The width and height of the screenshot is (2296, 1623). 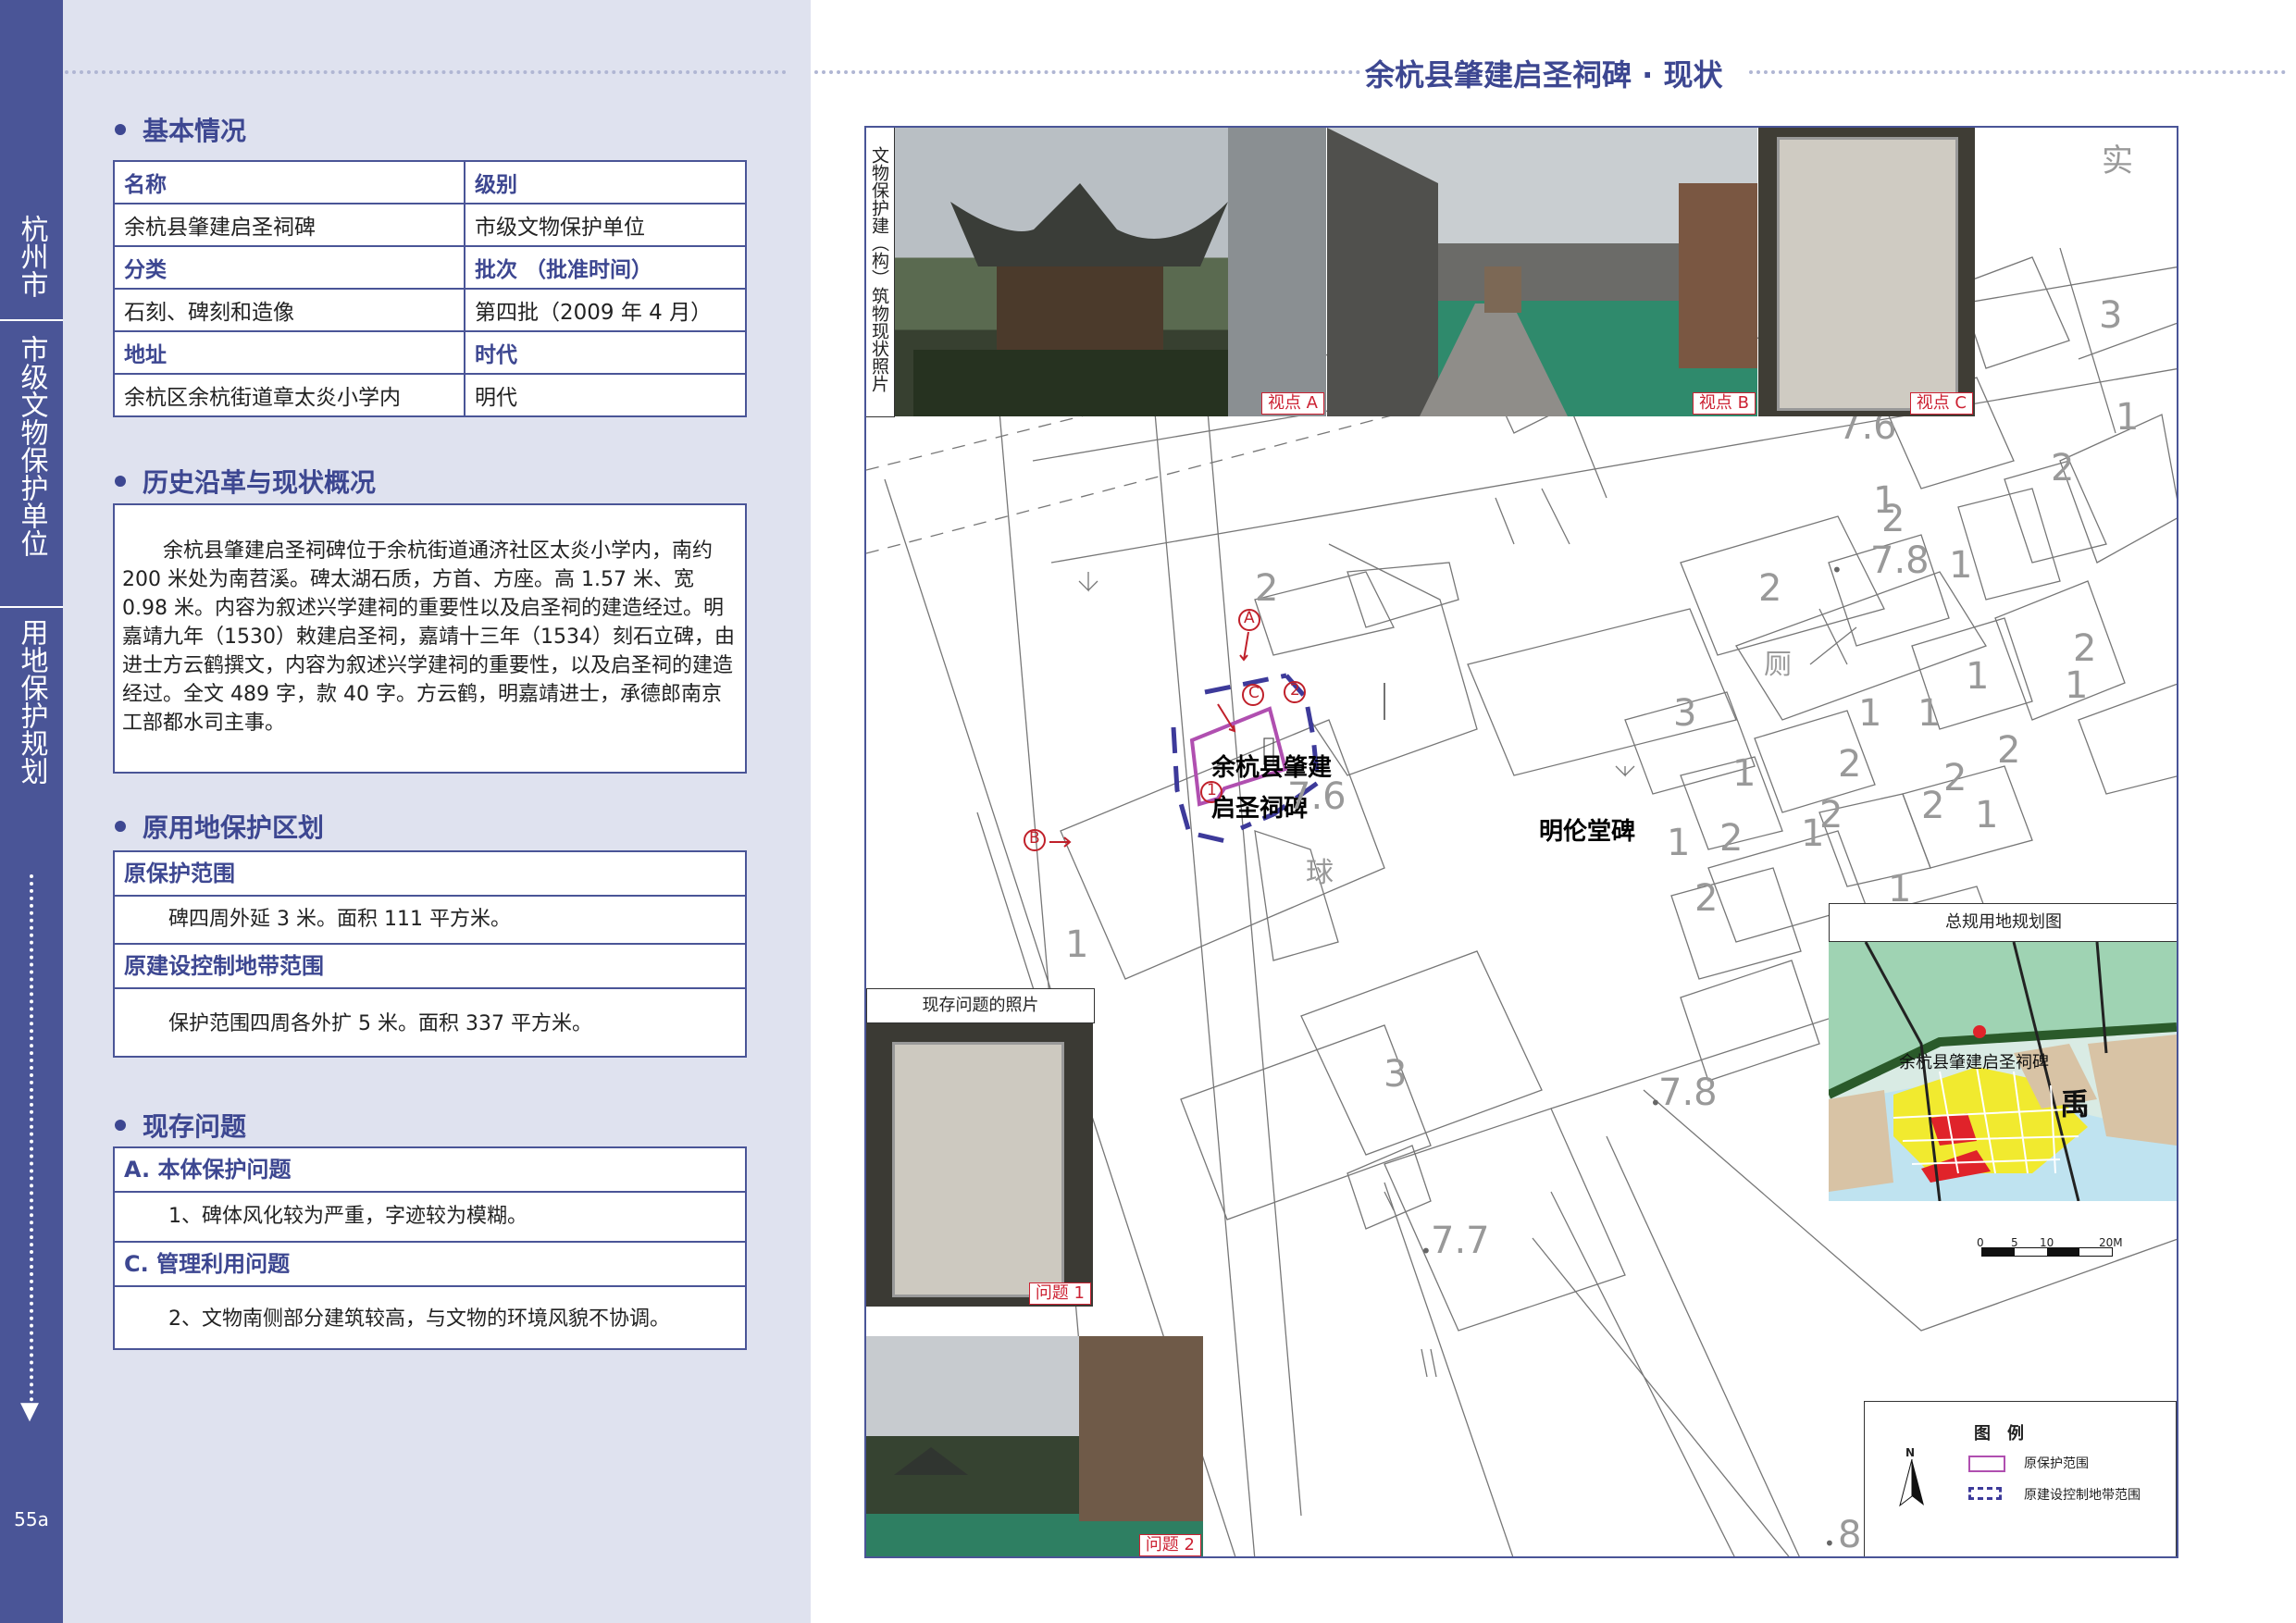 I want to click on protect-range-text: 碑四周外延 3 米。面积 111 平方米。, so click(x=430, y=921).